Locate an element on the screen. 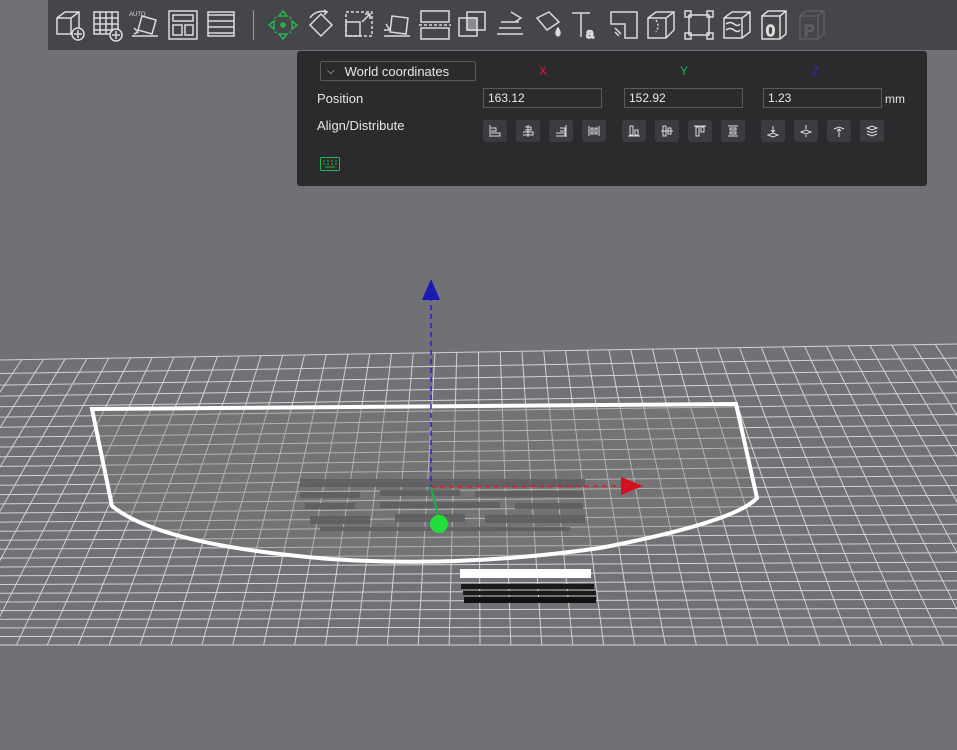 The height and width of the screenshot is (750, 957). position-y-input is located at coordinates (683, 98).